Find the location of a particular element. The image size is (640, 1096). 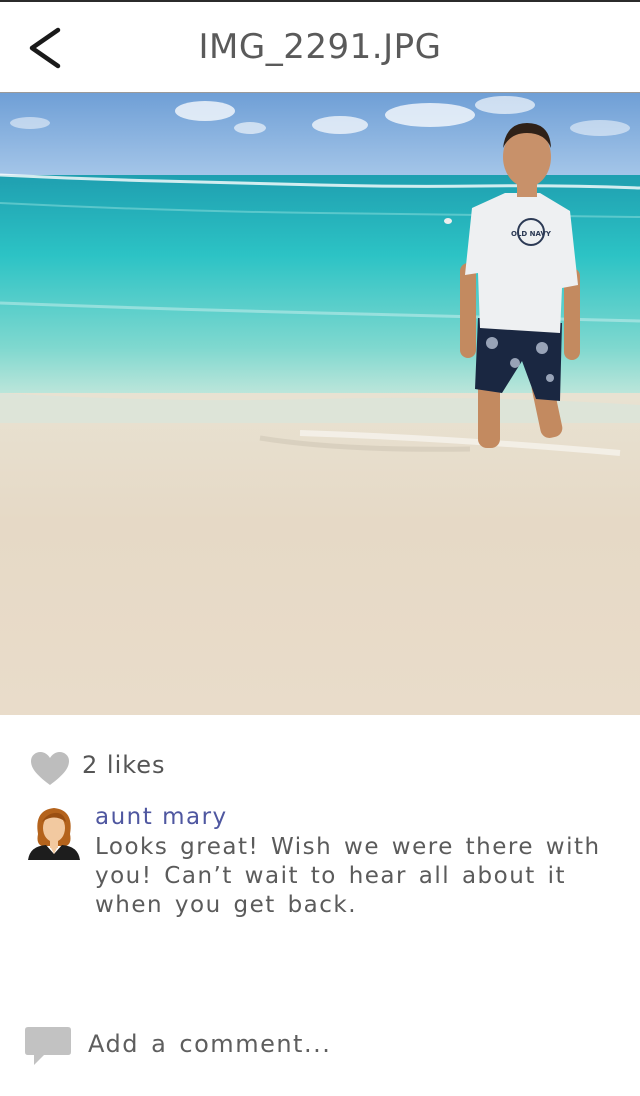

woman-avatar-icon is located at coordinates (54, 834).